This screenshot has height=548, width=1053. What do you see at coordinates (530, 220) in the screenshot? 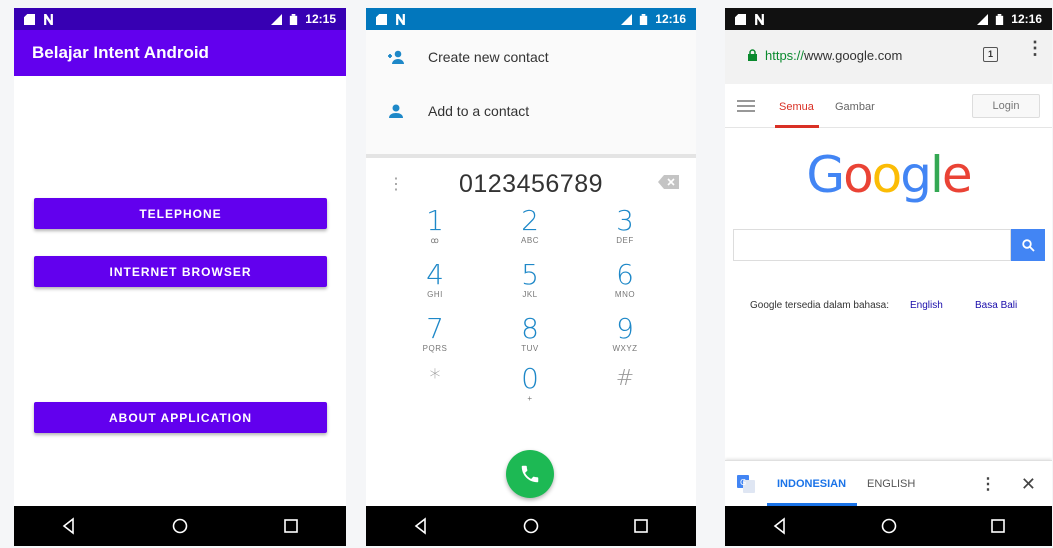
I see `dial-key-digit: 2` at bounding box center [530, 220].